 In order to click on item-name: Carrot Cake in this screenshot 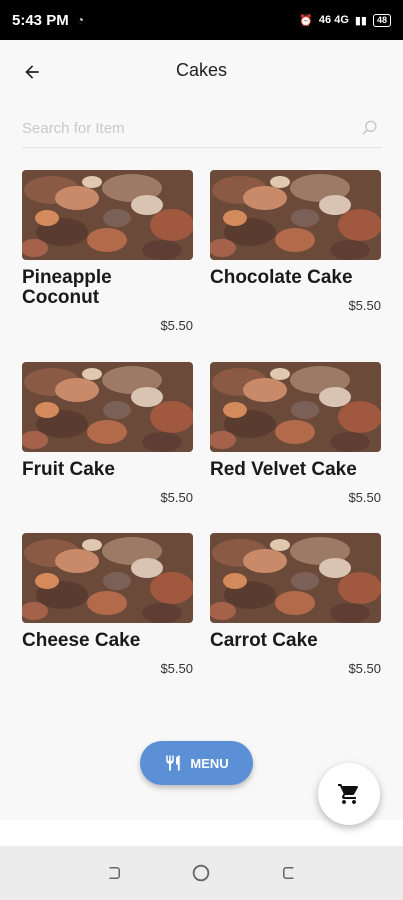, I will do `click(264, 640)`.